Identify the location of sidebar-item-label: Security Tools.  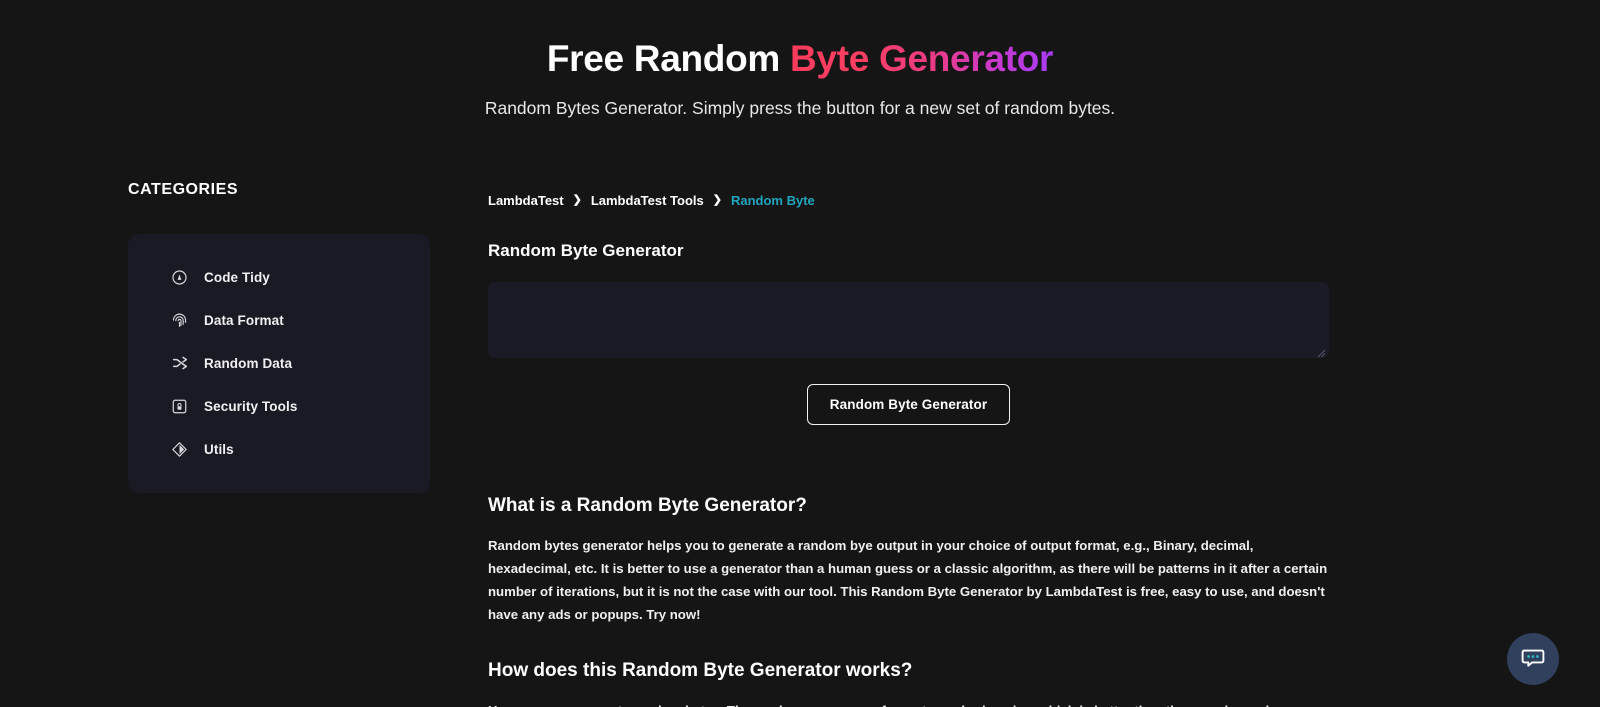
(251, 406).